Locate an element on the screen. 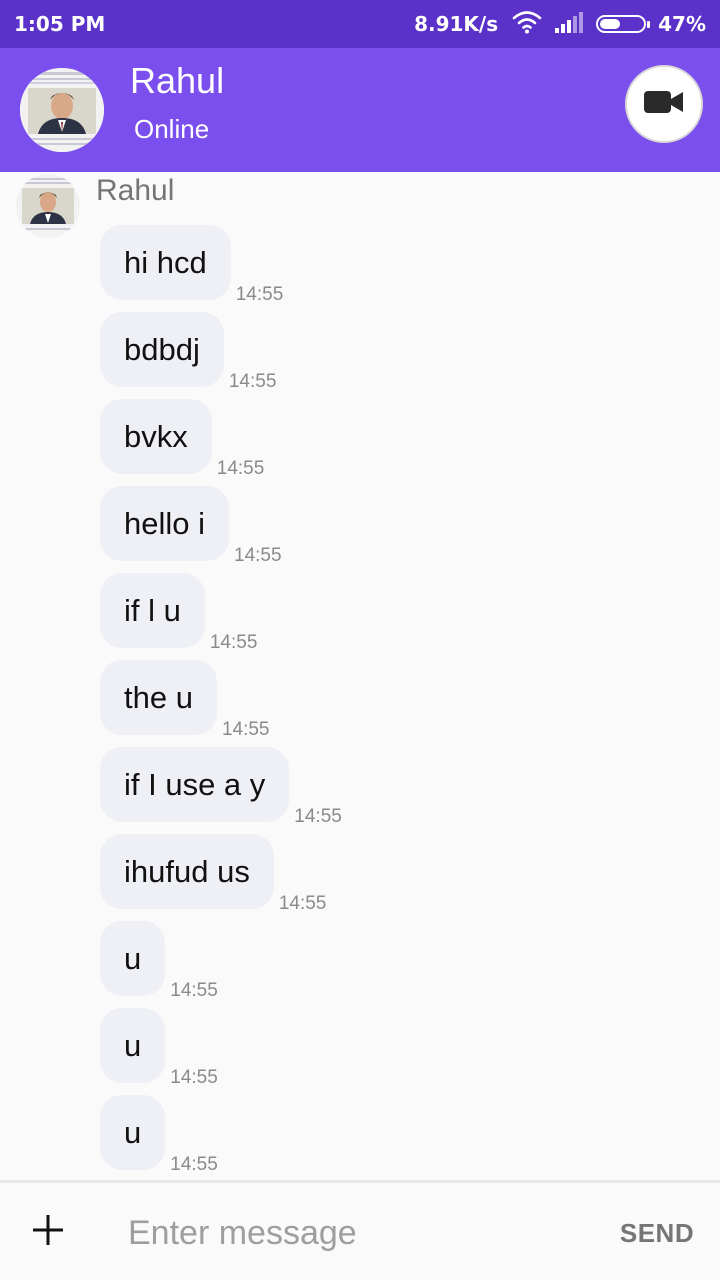 The height and width of the screenshot is (1280, 720). message-row: the u 14:55 is located at coordinates (400, 700).